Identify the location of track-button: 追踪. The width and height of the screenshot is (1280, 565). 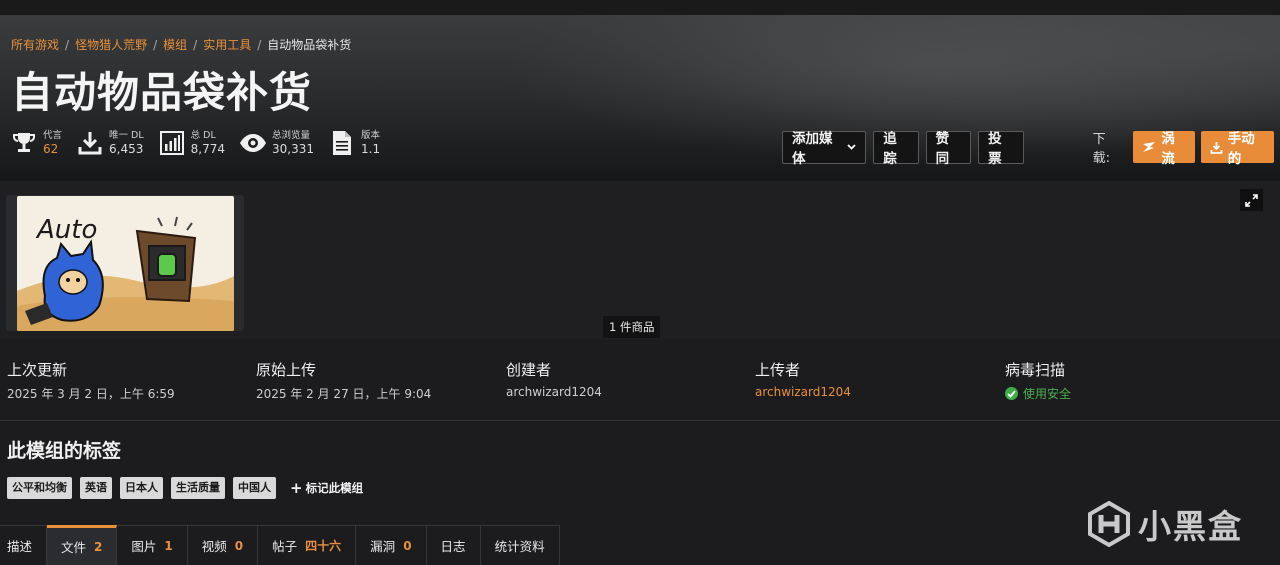
(896, 148).